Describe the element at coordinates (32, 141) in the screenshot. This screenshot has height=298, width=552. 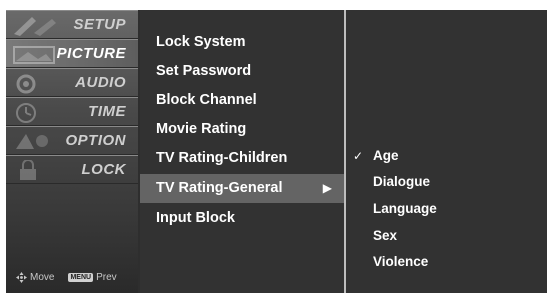
I see `option-icon` at that location.